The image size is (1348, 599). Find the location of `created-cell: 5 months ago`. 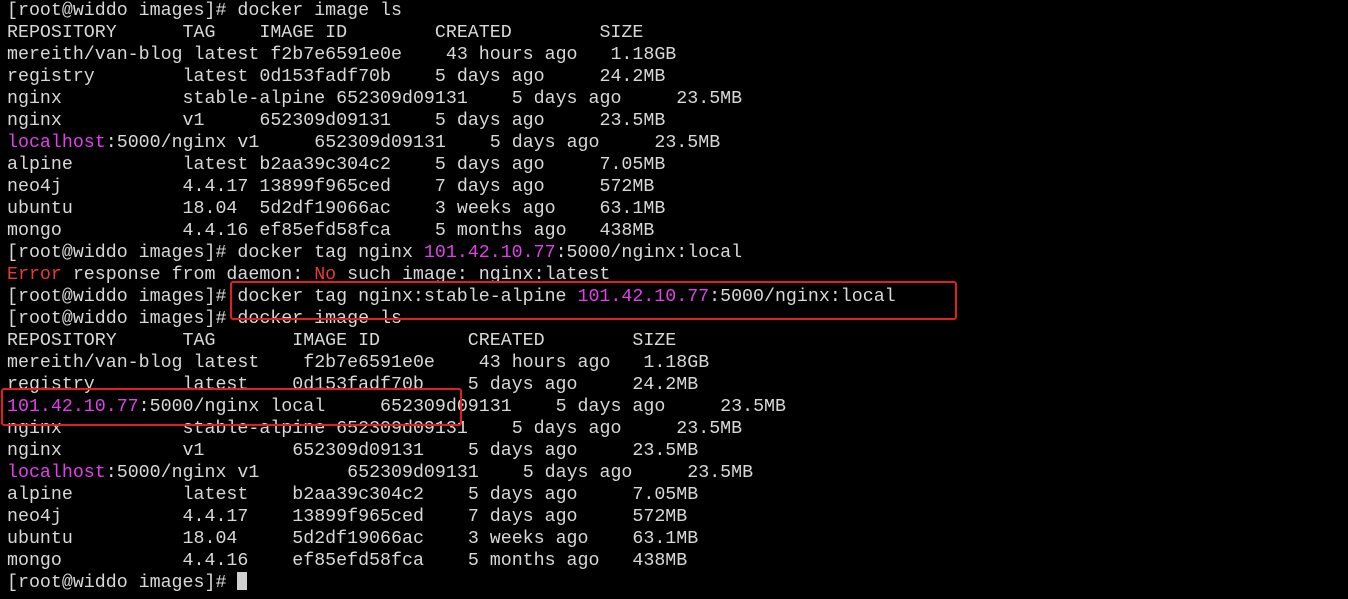

created-cell: 5 months ago is located at coordinates (533, 561).